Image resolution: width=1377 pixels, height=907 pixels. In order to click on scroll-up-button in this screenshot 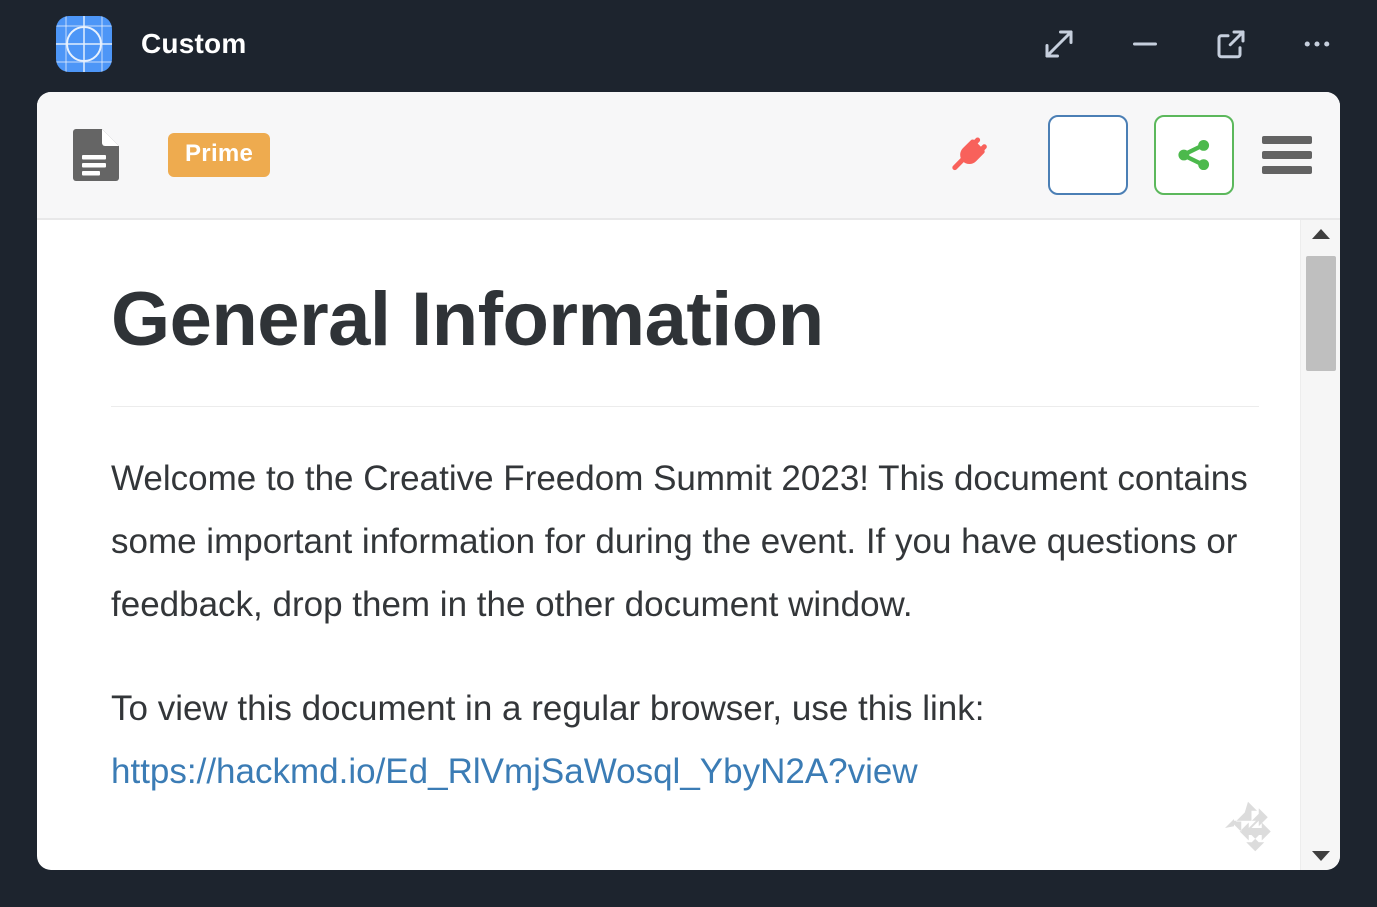, I will do `click(1320, 234)`.